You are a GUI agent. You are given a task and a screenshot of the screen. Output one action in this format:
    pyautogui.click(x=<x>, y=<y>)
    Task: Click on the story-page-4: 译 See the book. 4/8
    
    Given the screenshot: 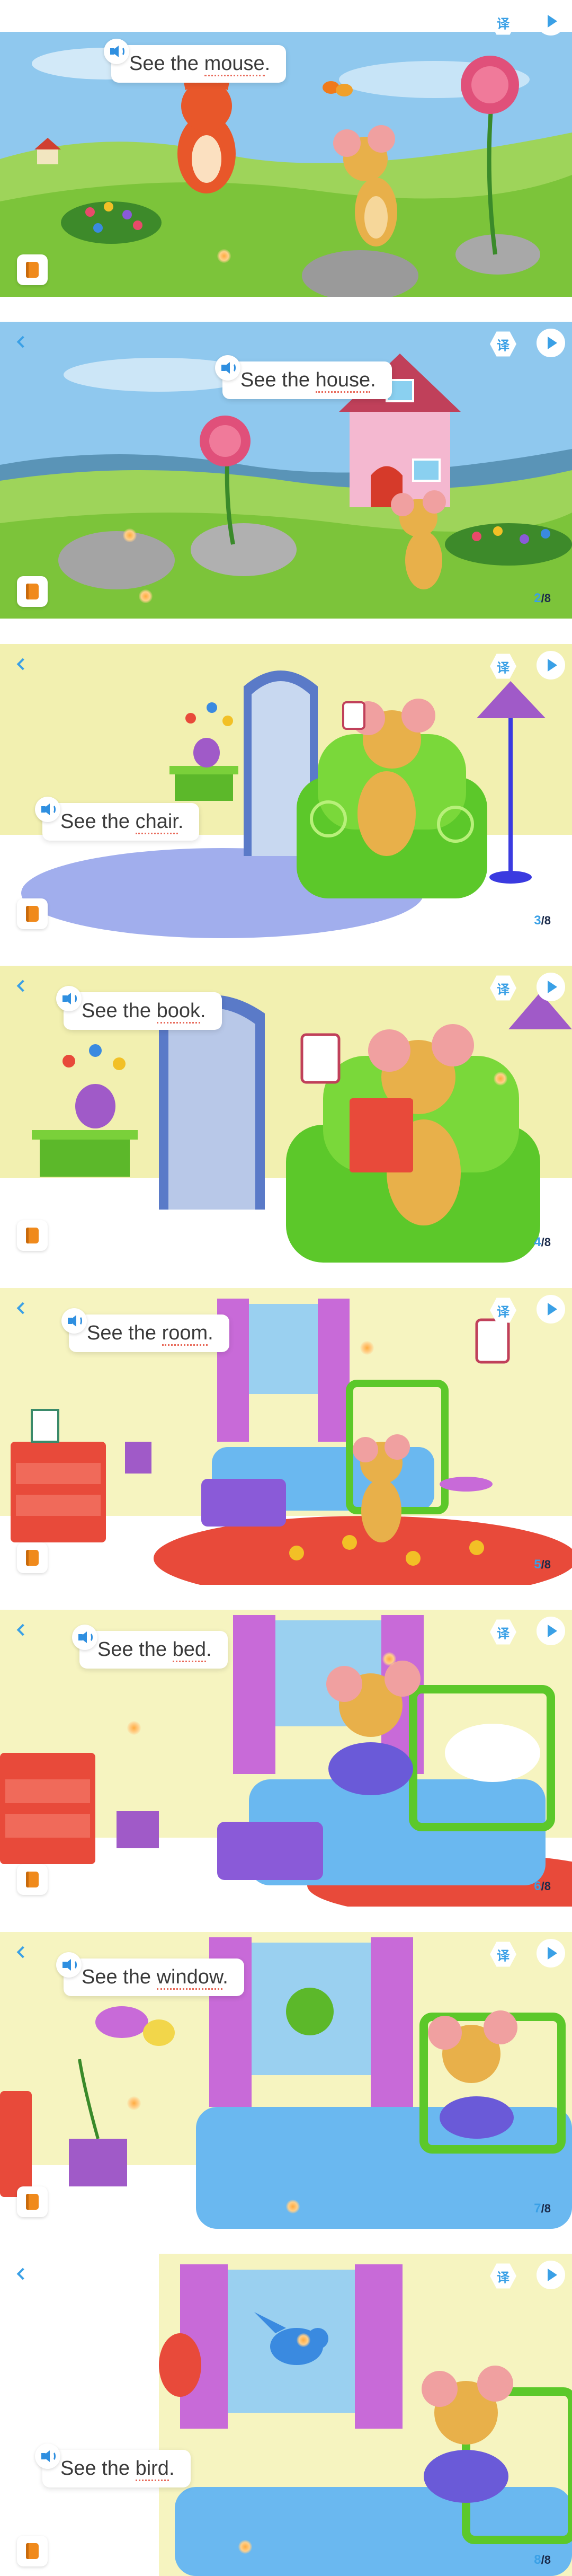 What is the action you would take?
    pyautogui.click(x=286, y=1114)
    